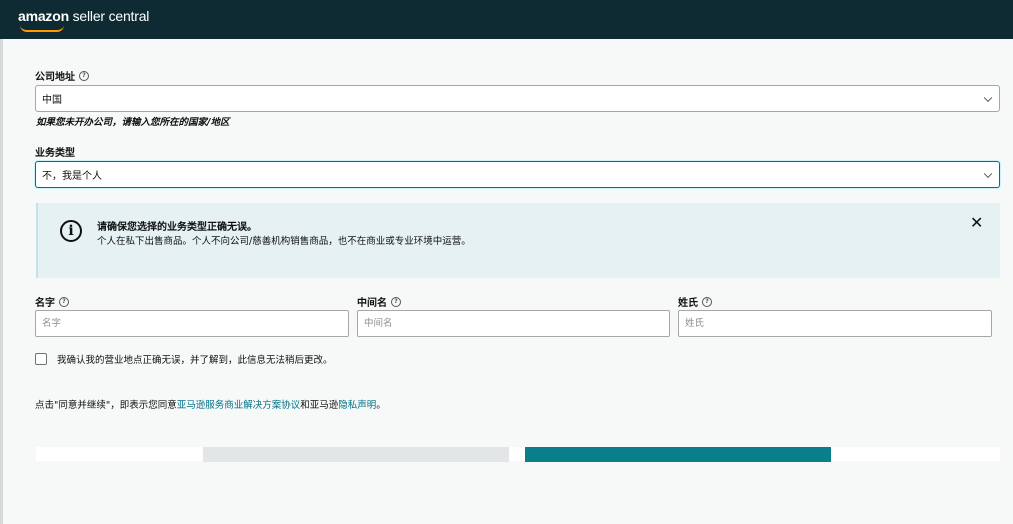 Image resolution: width=1013 pixels, height=524 pixels. I want to click on first-name-label: 名字 ?, so click(52, 301).